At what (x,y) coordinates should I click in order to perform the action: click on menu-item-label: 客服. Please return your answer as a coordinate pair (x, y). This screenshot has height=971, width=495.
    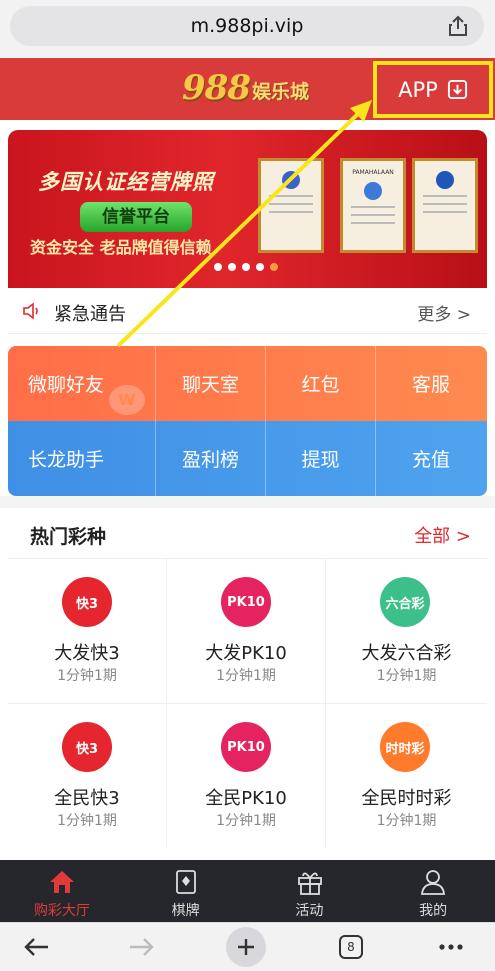
    Looking at the image, I should click on (430, 385).